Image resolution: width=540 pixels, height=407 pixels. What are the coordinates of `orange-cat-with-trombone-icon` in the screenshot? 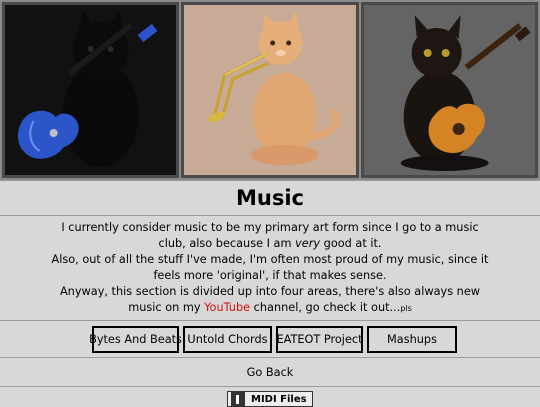 It's located at (274, 88).